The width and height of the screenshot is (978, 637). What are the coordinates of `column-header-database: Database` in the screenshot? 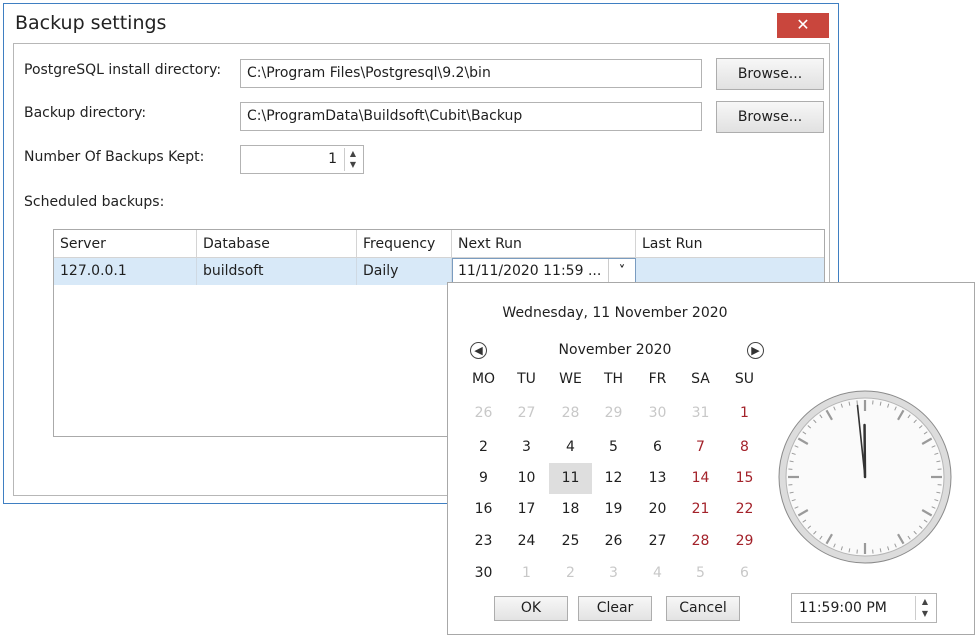 It's located at (277, 244).